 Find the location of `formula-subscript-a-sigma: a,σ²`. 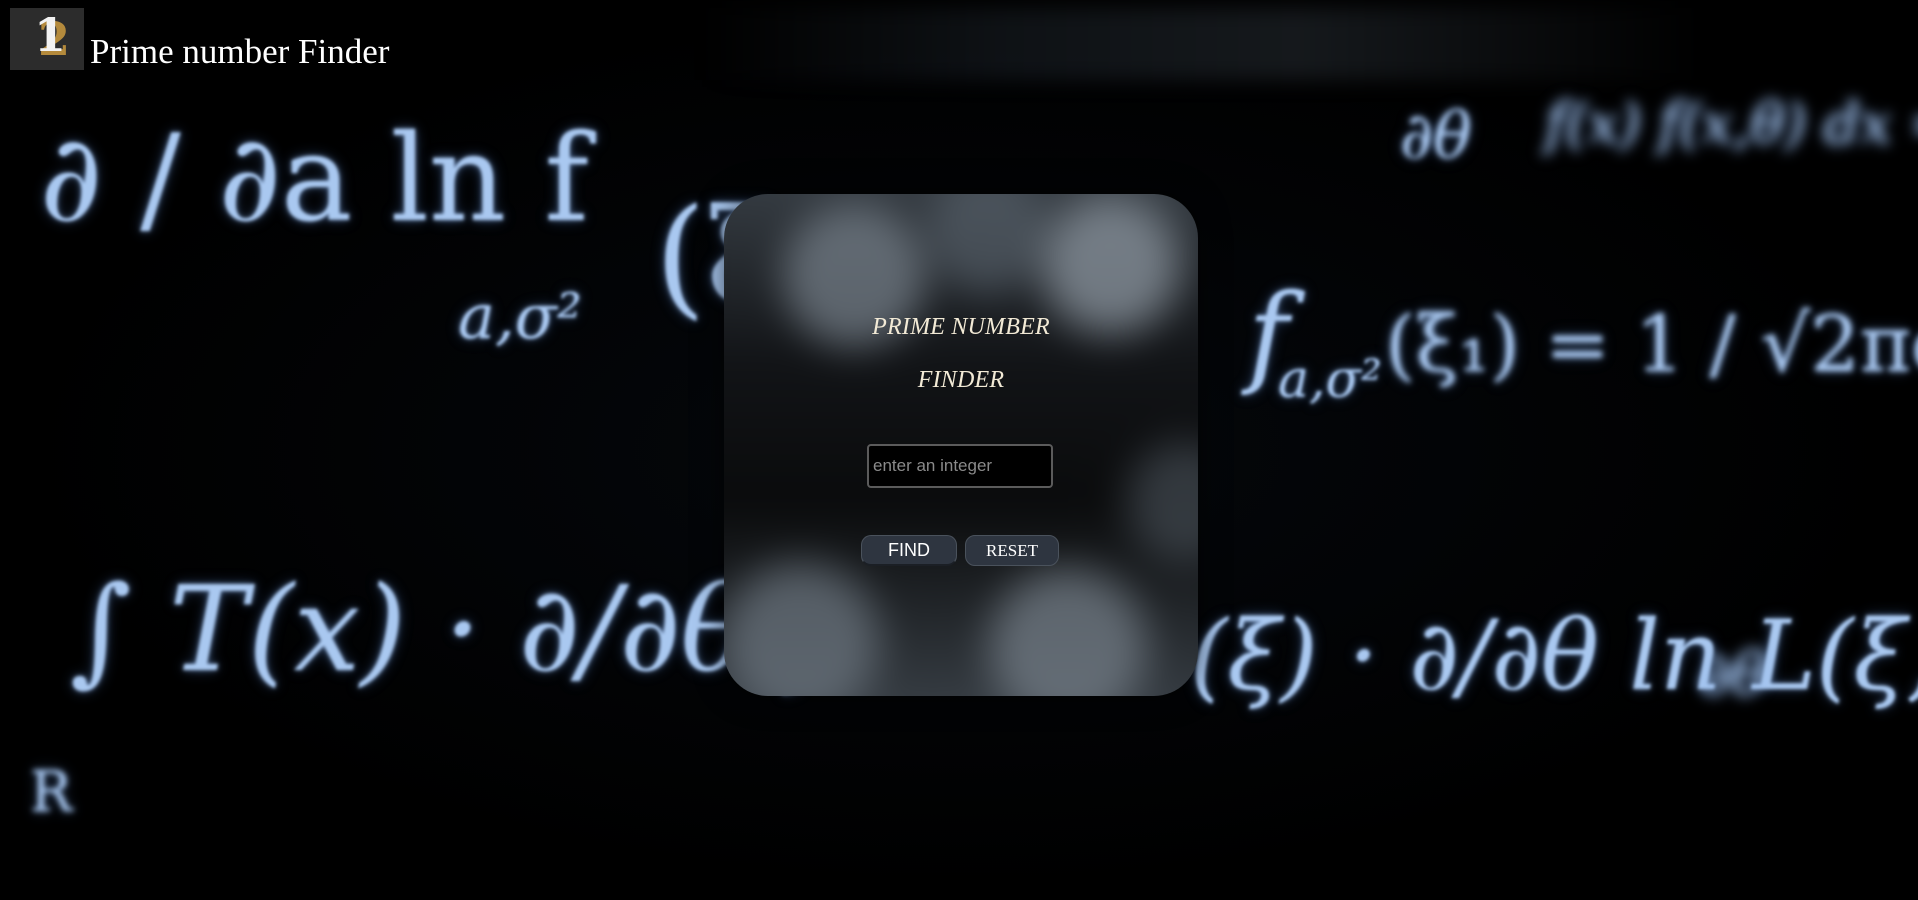

formula-subscript-a-sigma: a,σ² is located at coordinates (520, 316).